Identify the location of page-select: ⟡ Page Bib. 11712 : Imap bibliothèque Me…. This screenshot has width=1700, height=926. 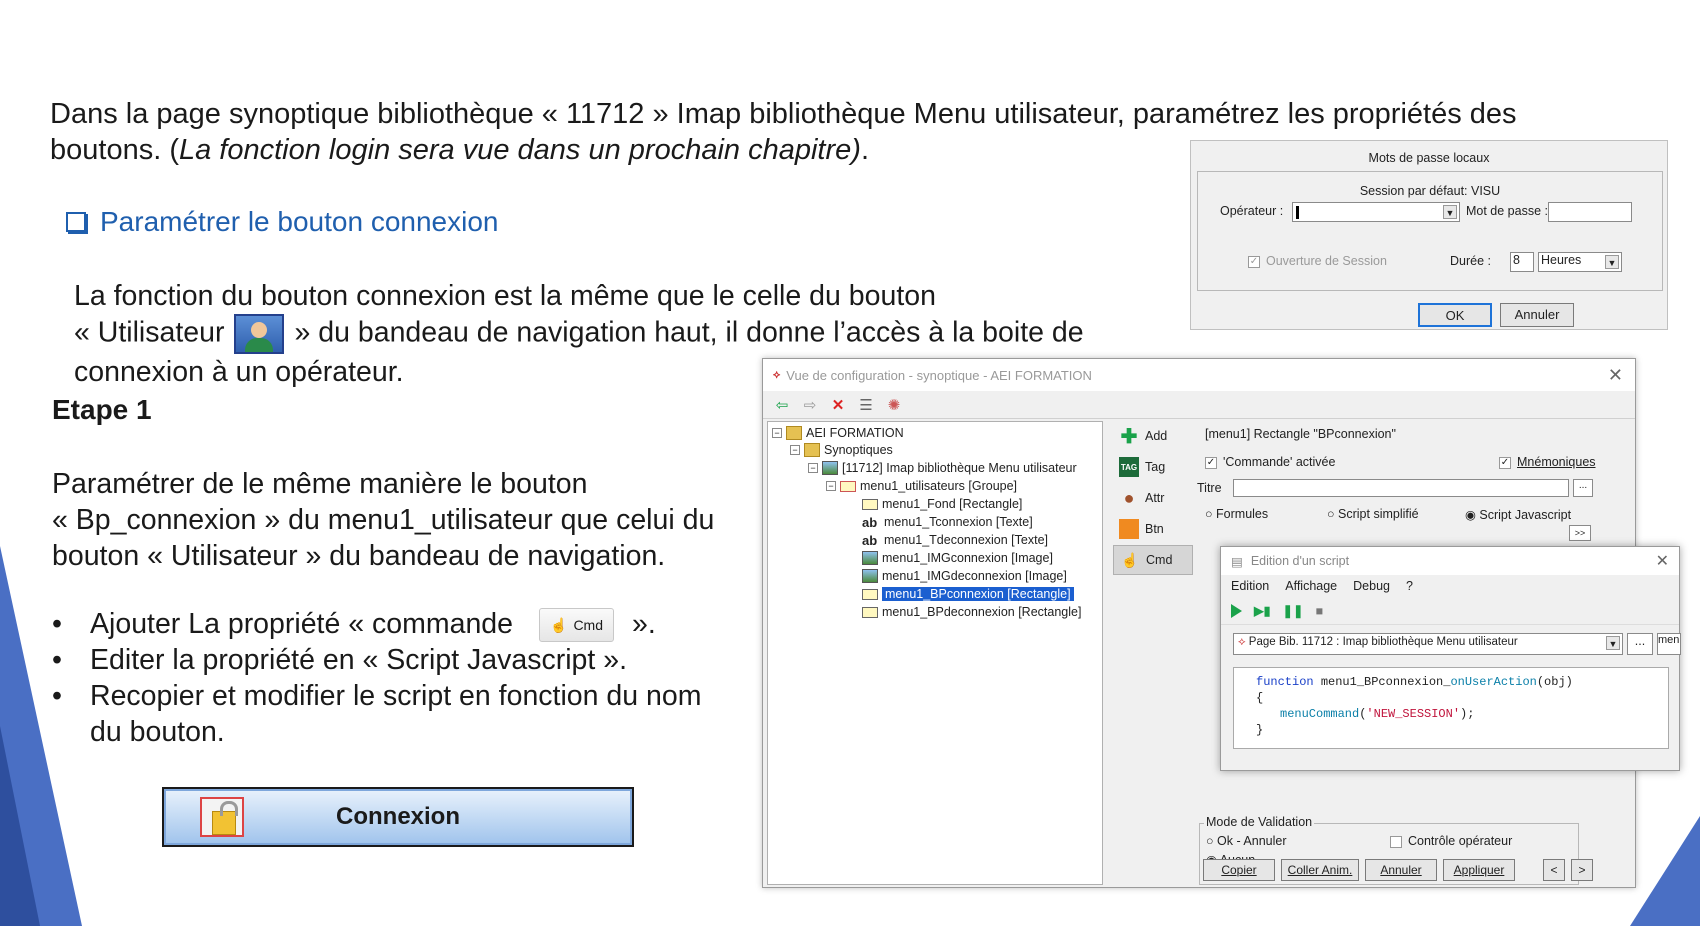
(1428, 644).